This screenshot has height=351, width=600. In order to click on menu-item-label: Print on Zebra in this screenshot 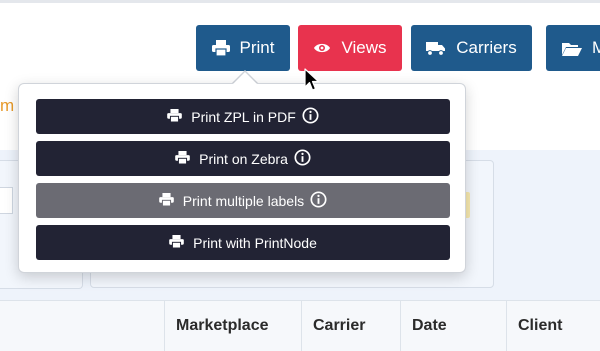, I will do `click(243, 158)`.